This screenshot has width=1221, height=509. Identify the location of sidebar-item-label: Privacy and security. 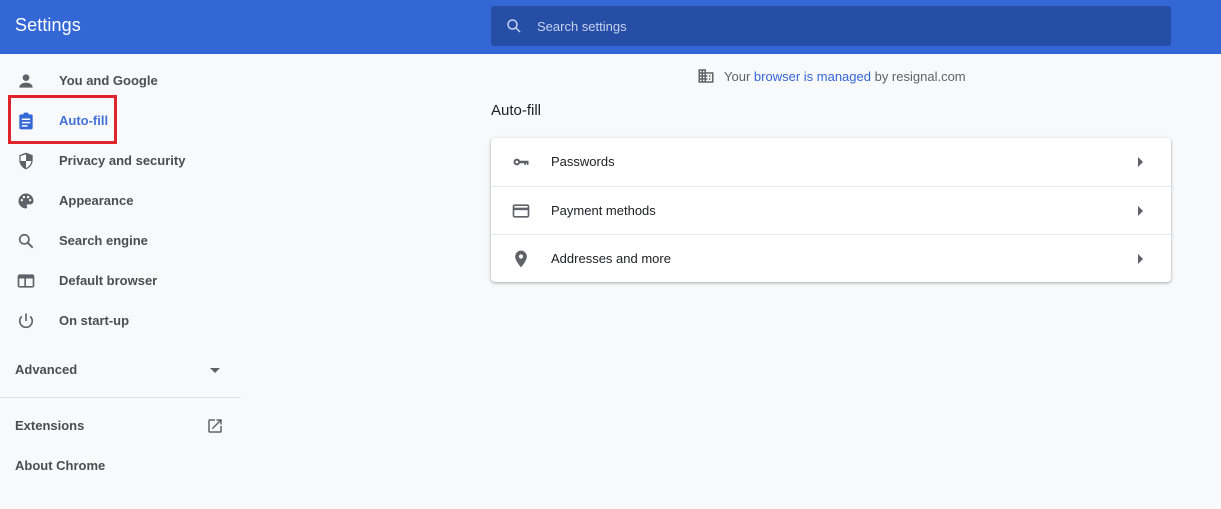
(122, 160).